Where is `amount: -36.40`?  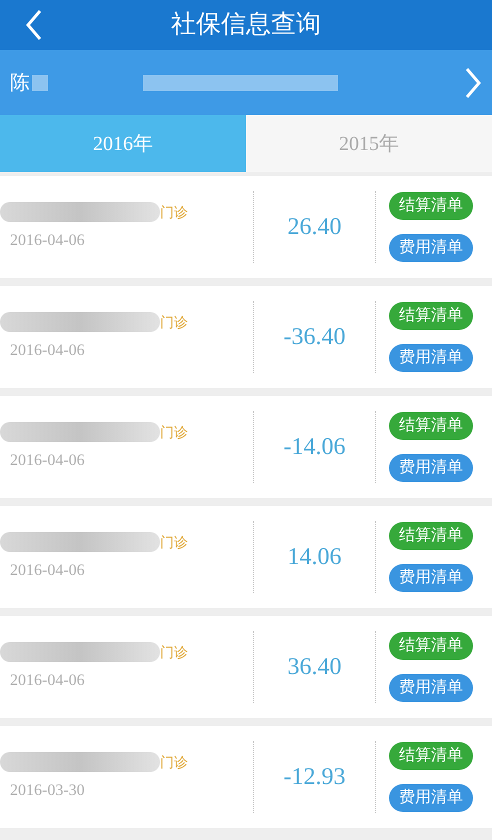 amount: -36.40 is located at coordinates (315, 337).